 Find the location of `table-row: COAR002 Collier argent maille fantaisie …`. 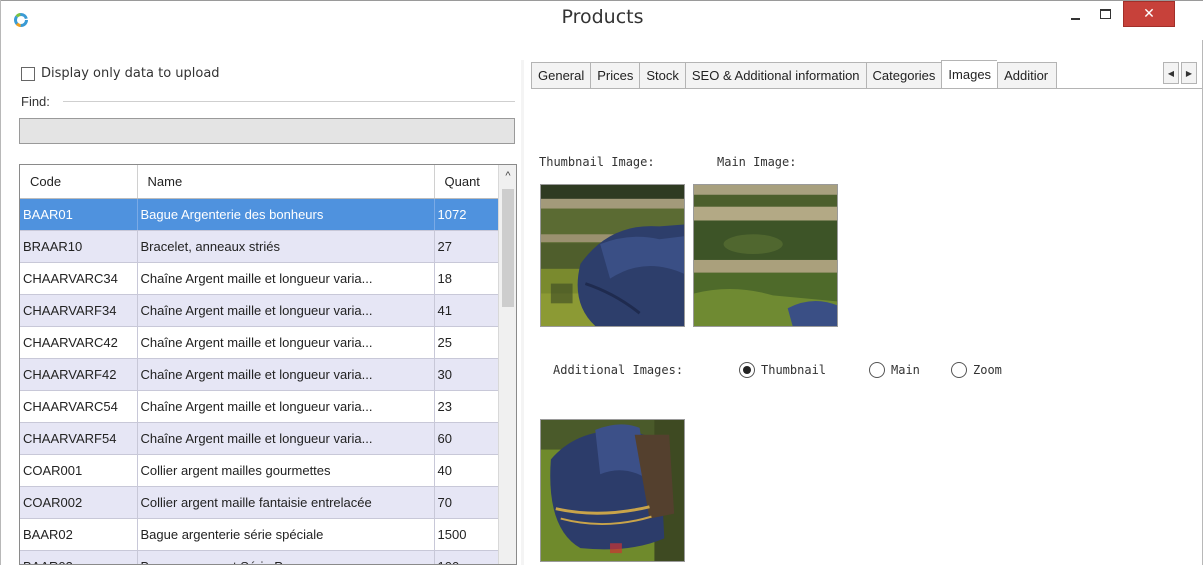

table-row: COAR002 Collier argent maille fantaisie … is located at coordinates (259, 502).